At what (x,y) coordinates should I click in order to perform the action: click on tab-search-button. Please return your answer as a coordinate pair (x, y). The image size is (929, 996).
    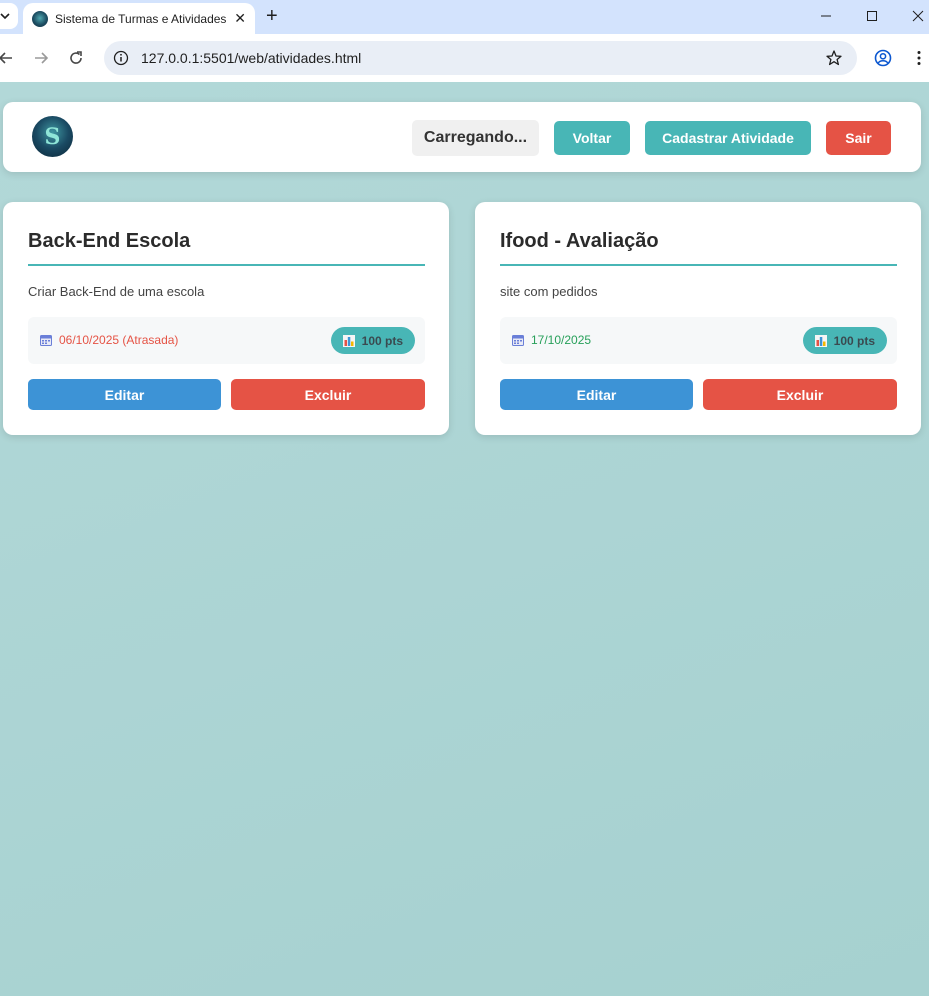
    Looking at the image, I should click on (9, 16).